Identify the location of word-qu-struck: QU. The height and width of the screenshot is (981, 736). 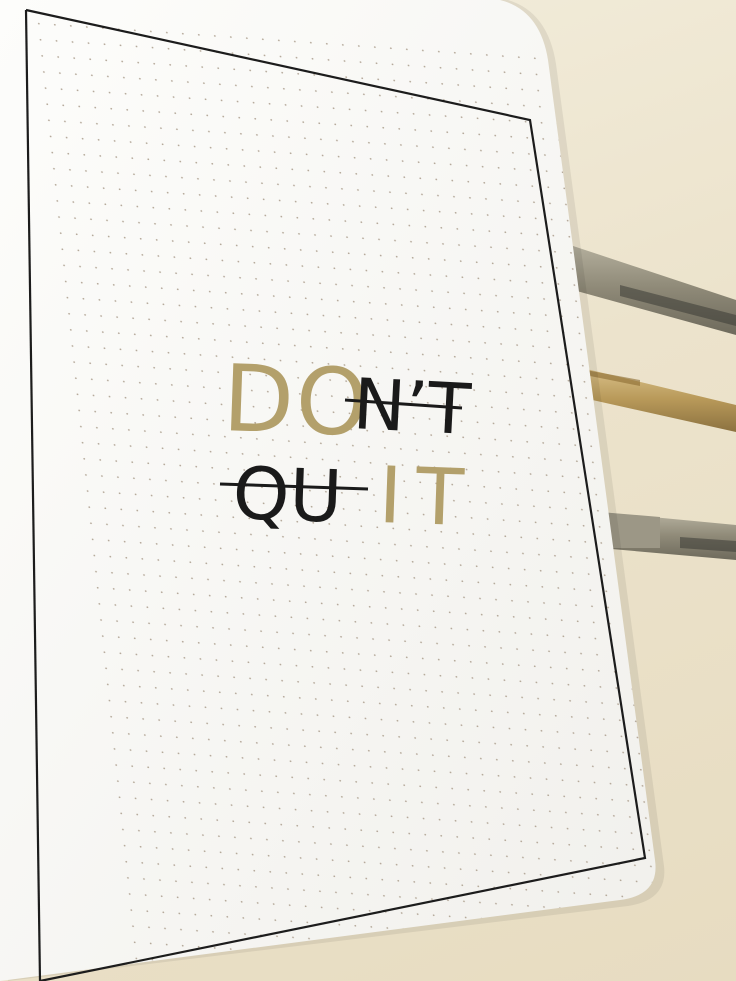
(287, 495).